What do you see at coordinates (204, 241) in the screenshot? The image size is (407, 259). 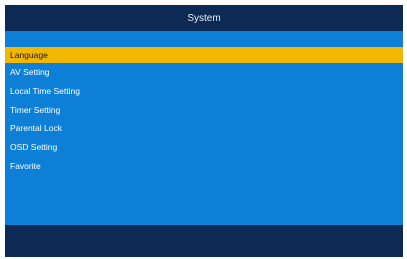 I see `footer-bar` at bounding box center [204, 241].